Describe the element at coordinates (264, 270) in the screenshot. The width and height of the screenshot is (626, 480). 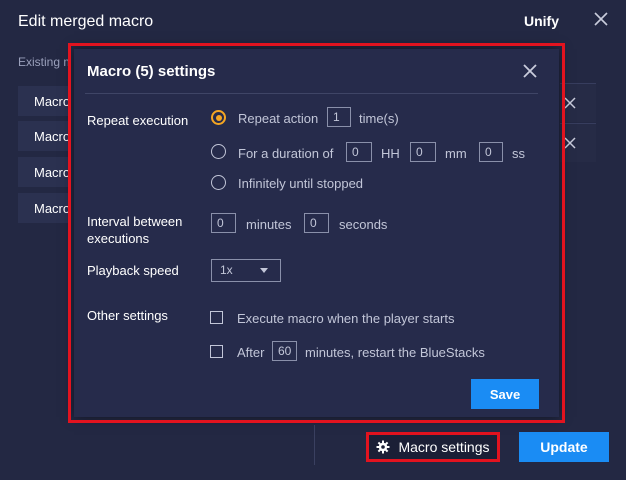
I see `caret-down-icon` at that location.